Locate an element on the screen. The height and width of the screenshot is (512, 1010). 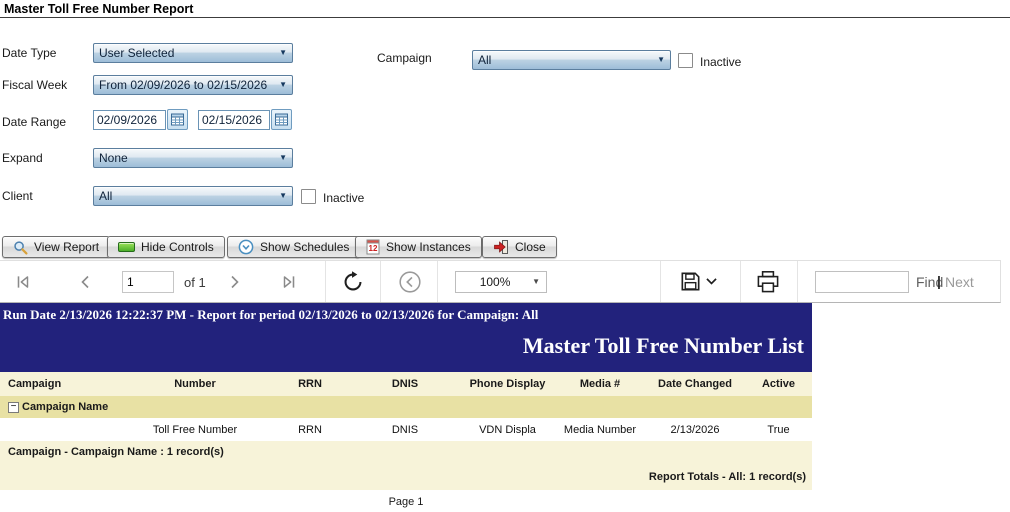
column-header: Date Changed is located at coordinates (695, 384).